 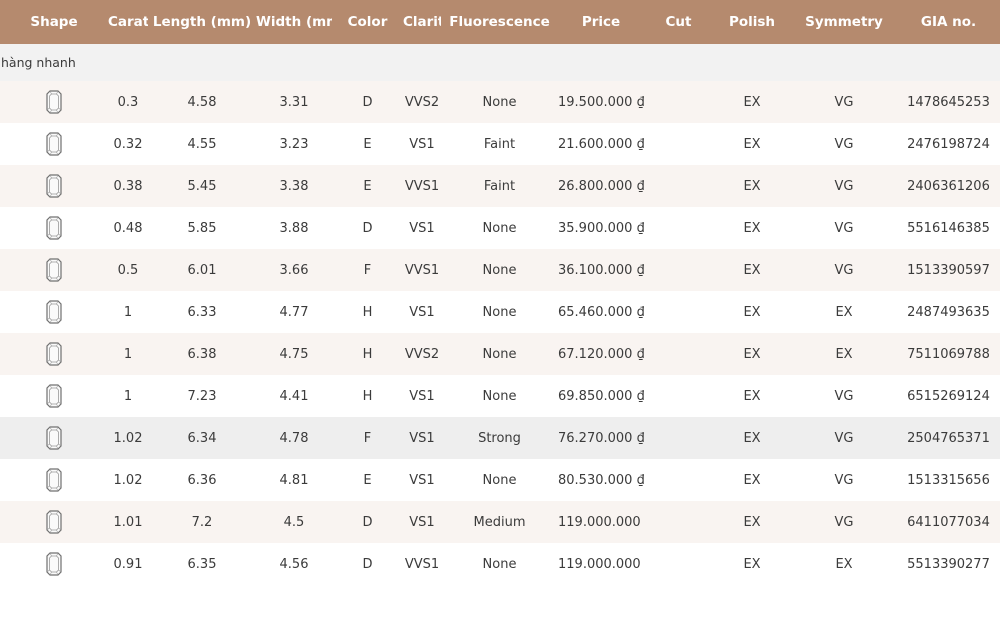 What do you see at coordinates (202, 312) in the screenshot?
I see `length-cell: 6.33` at bounding box center [202, 312].